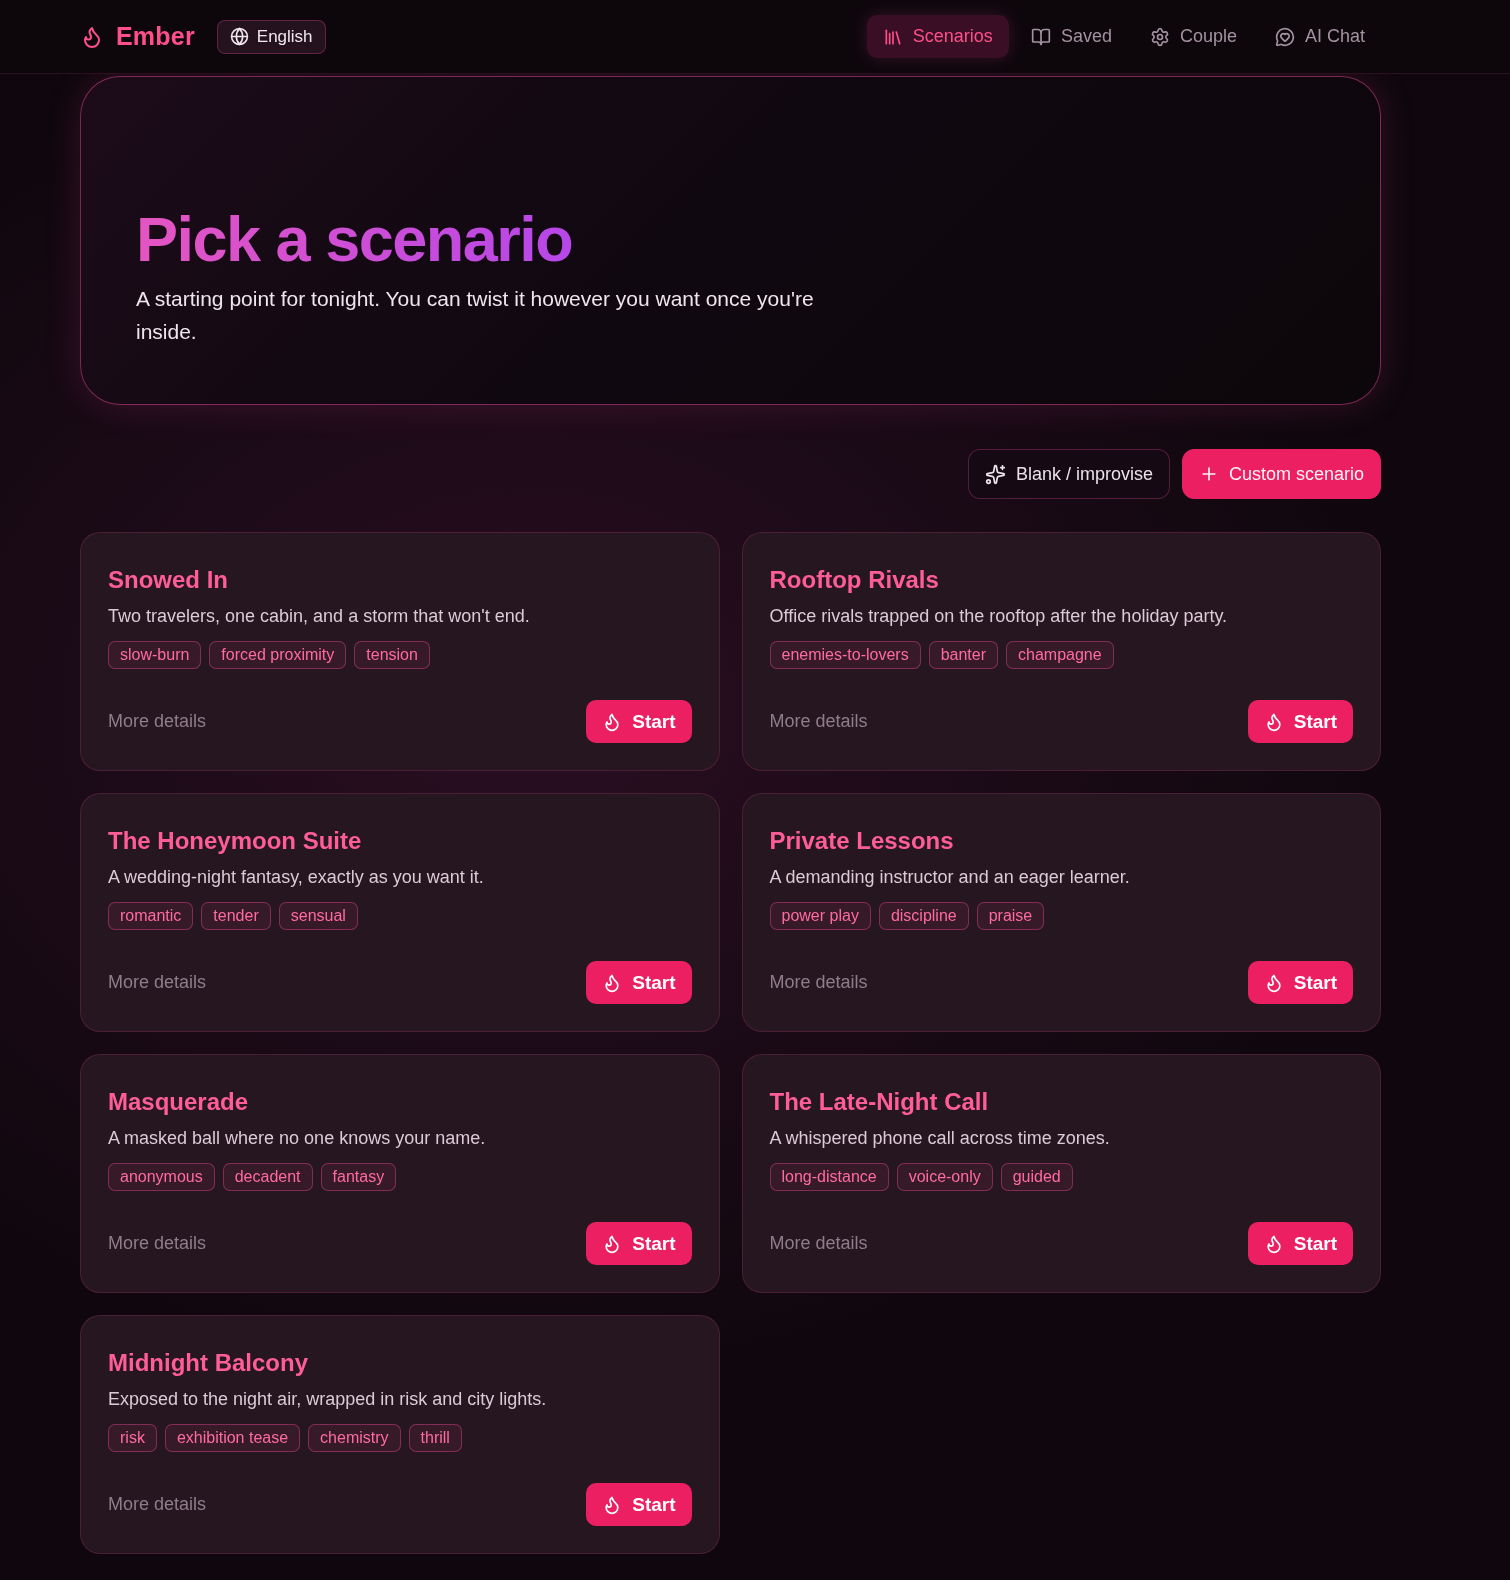 This screenshot has width=1510, height=1580. Describe the element at coordinates (845, 655) in the screenshot. I see `tag: enemies-to-lovers` at that location.